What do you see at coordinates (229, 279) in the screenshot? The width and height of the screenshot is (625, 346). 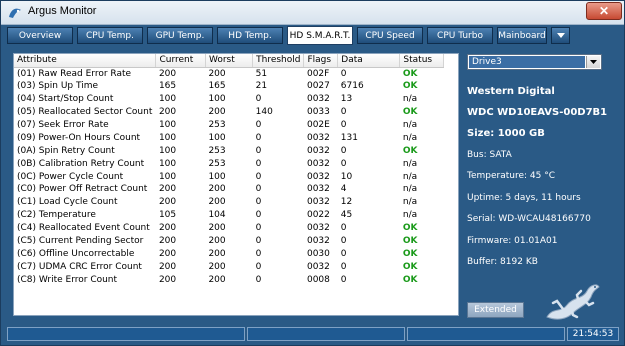 I see `table-row: (C8) Write Error Count 200 200 0 0008 0 OK` at bounding box center [229, 279].